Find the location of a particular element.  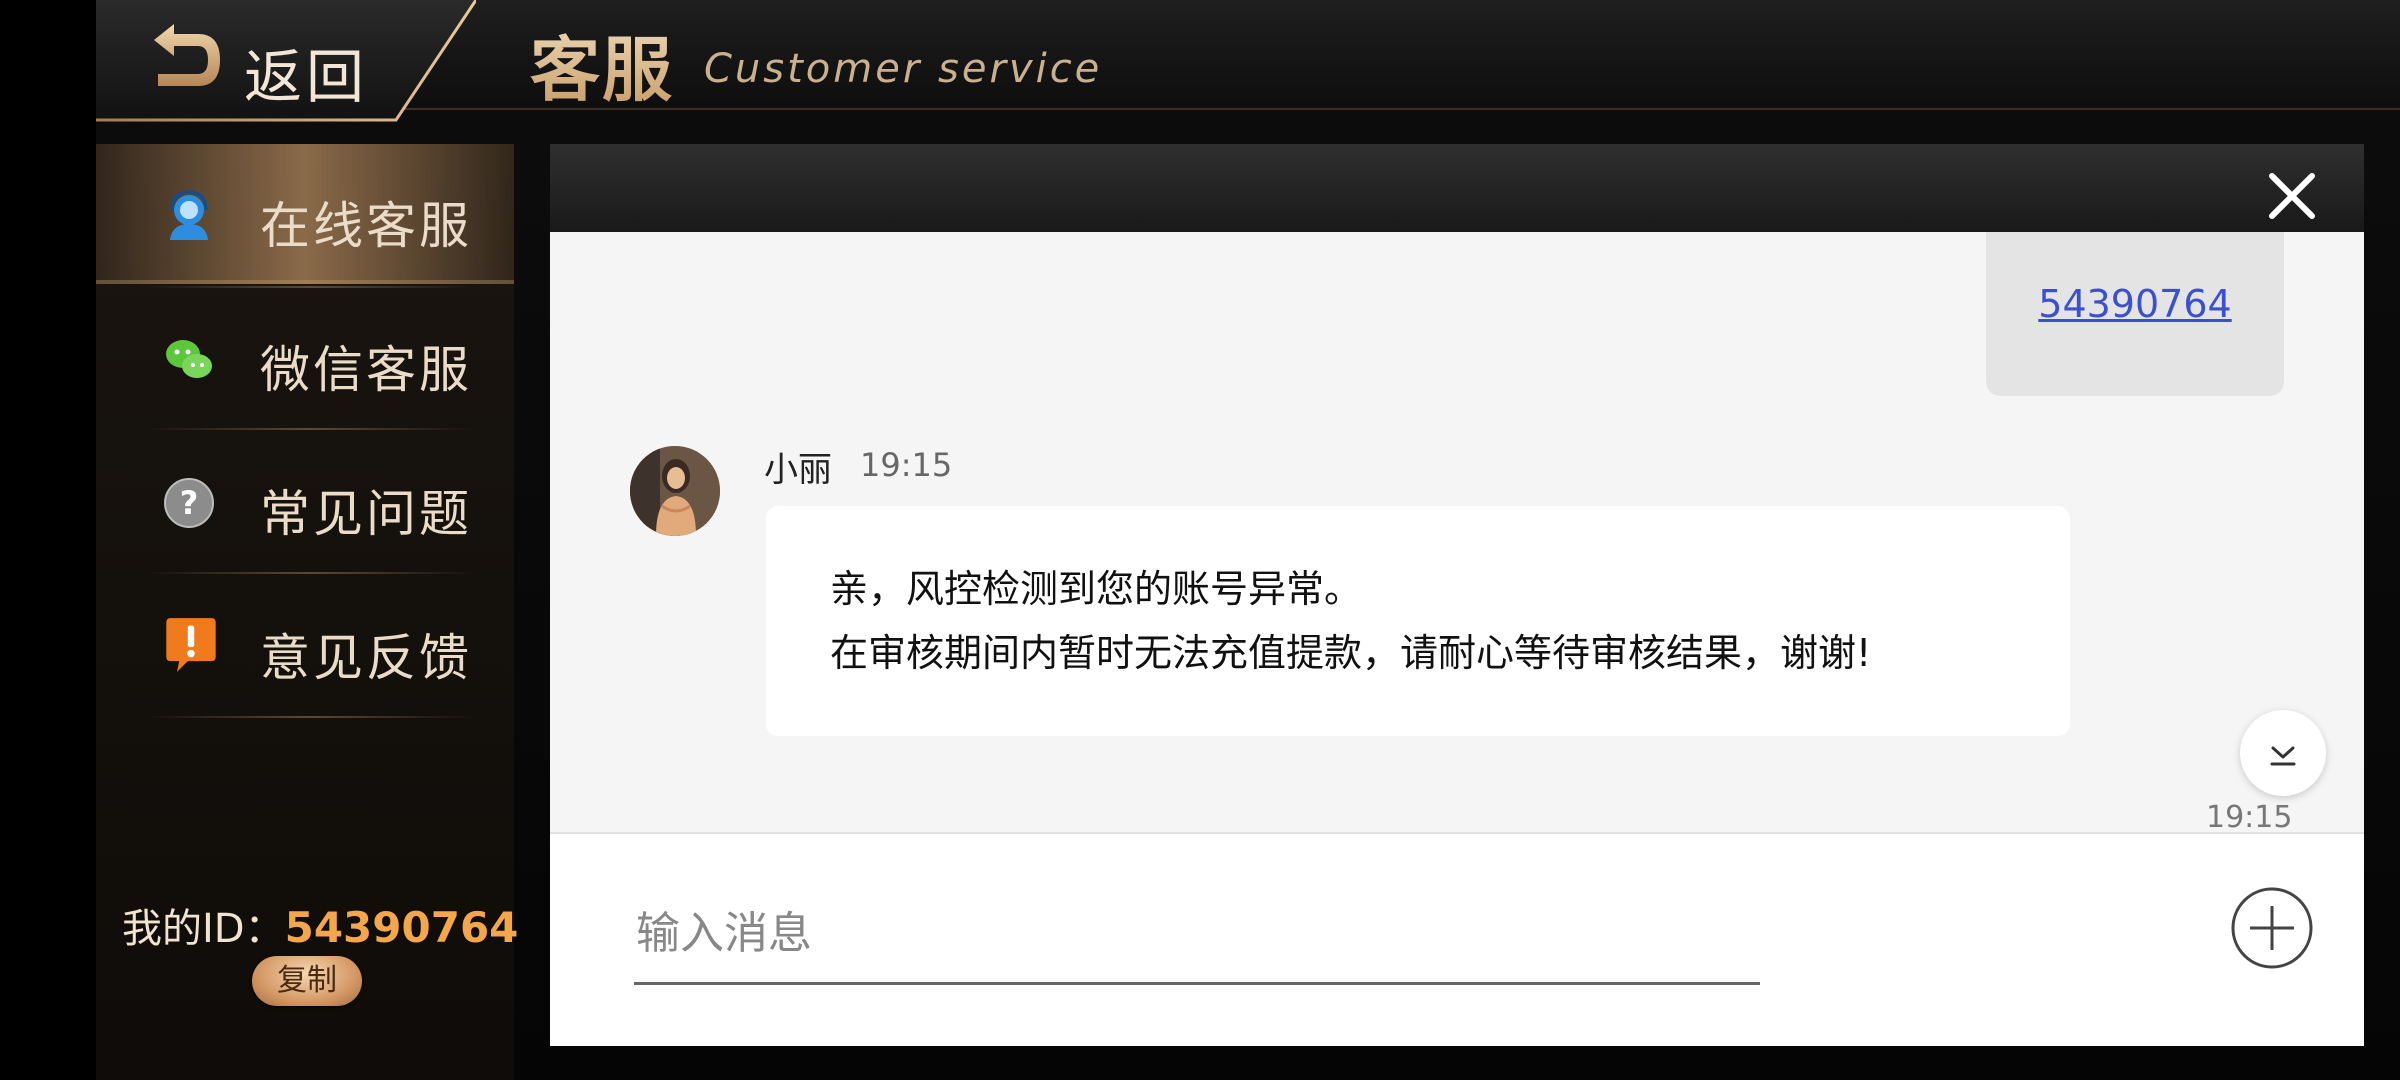

sidebar-item-feedback: 意见反馈 is located at coordinates (305, 646).